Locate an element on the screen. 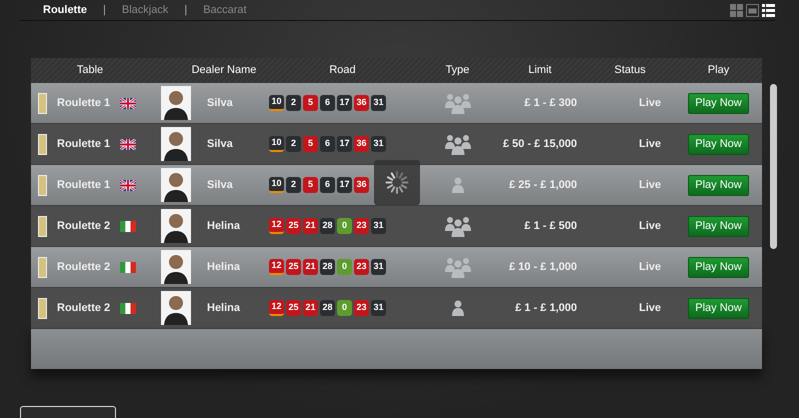 This screenshot has height=418, width=799. table-row: Roulette 1 Silva 10 2 5 6 17 36 31 £ 1 - £ 300 Live Play Now is located at coordinates (396, 103).